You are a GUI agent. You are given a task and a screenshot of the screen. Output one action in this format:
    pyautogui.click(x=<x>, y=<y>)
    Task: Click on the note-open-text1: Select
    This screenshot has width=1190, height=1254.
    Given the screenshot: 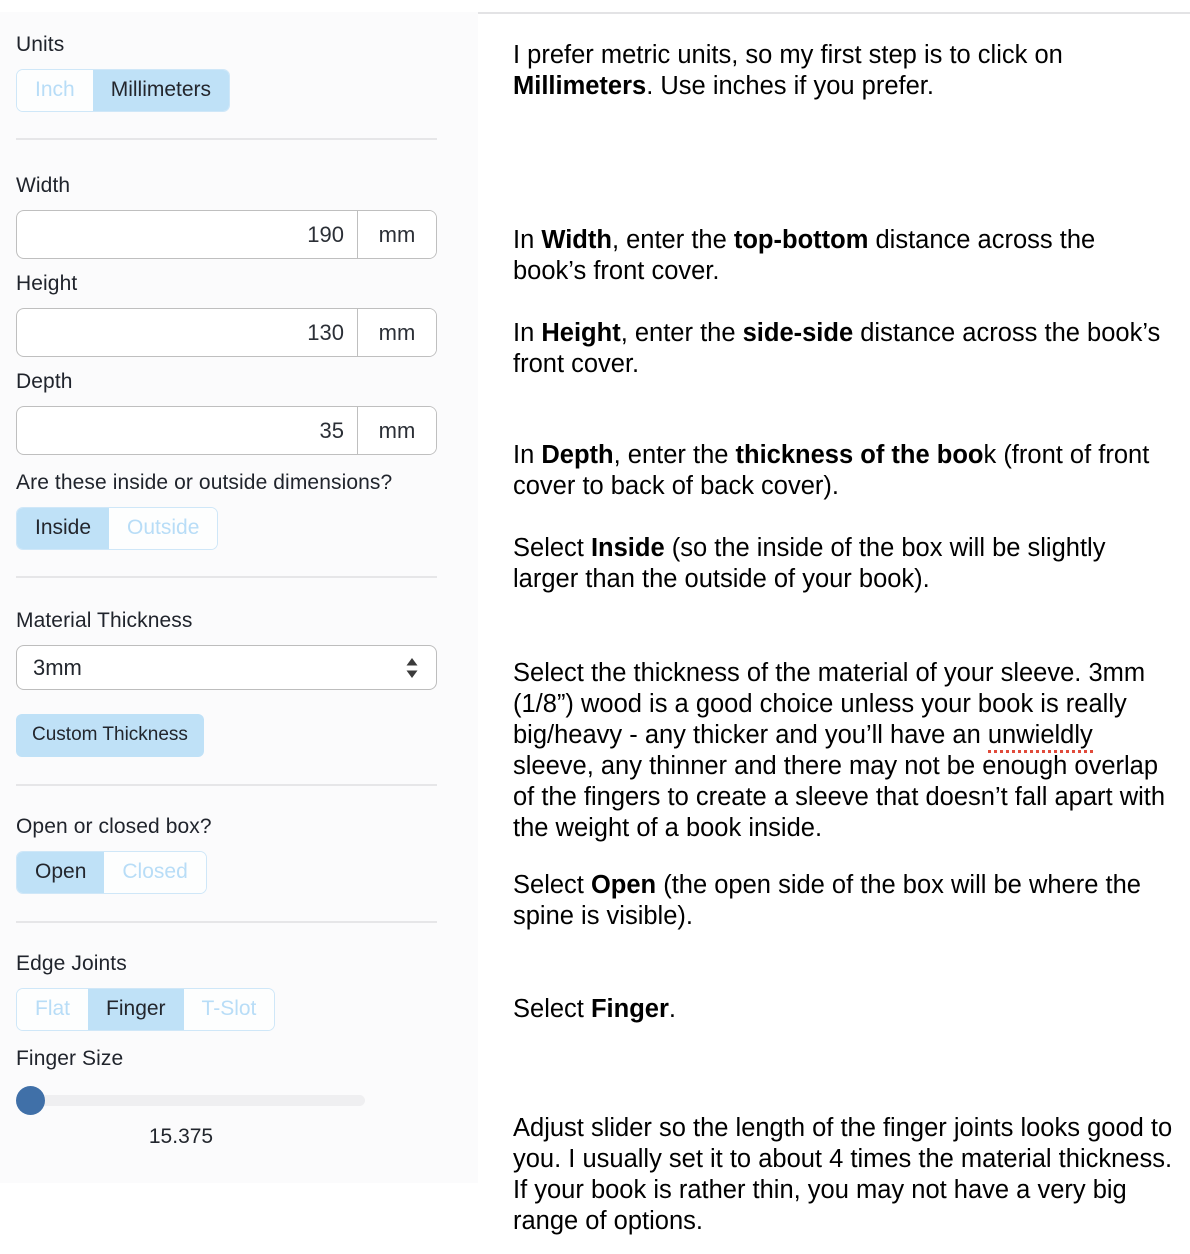 What is the action you would take?
    pyautogui.click(x=552, y=885)
    